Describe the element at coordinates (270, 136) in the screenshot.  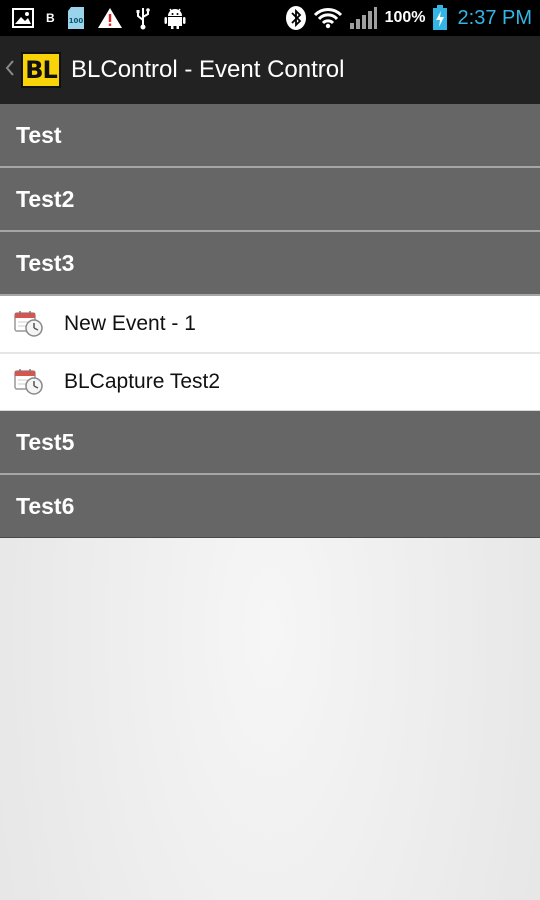
I see `group-header-test: Test` at that location.